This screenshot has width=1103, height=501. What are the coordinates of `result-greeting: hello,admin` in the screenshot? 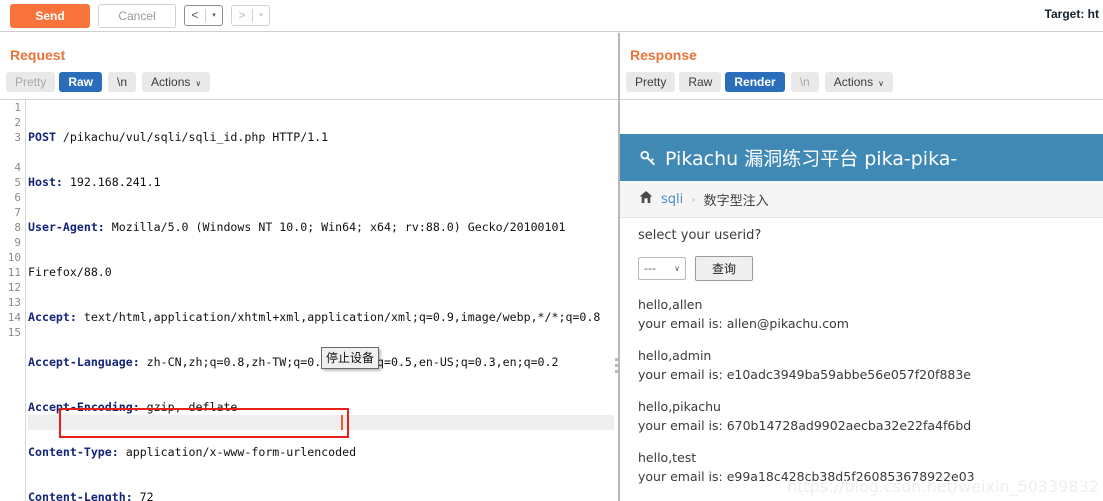 It's located at (675, 355).